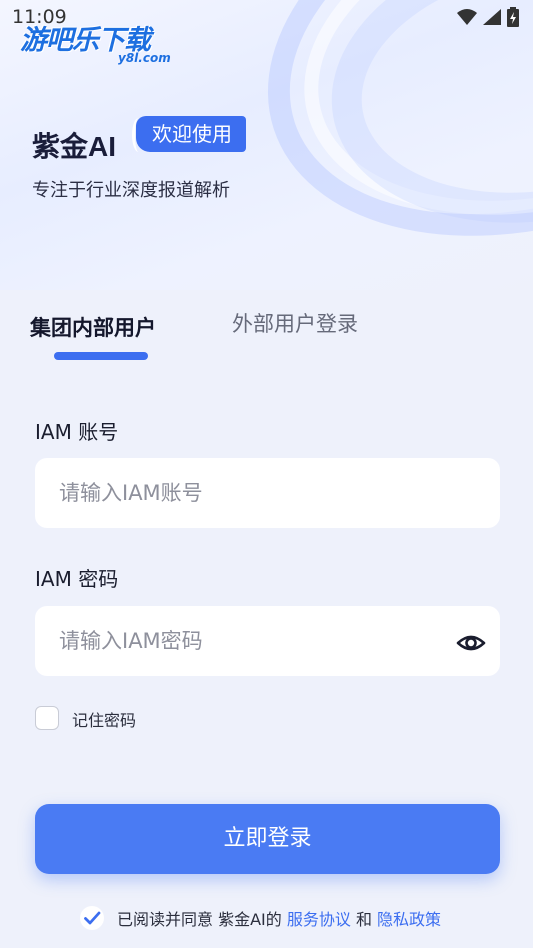 The height and width of the screenshot is (948, 533). Describe the element at coordinates (77, 579) in the screenshot. I see `password-label: IAM 密码` at that location.